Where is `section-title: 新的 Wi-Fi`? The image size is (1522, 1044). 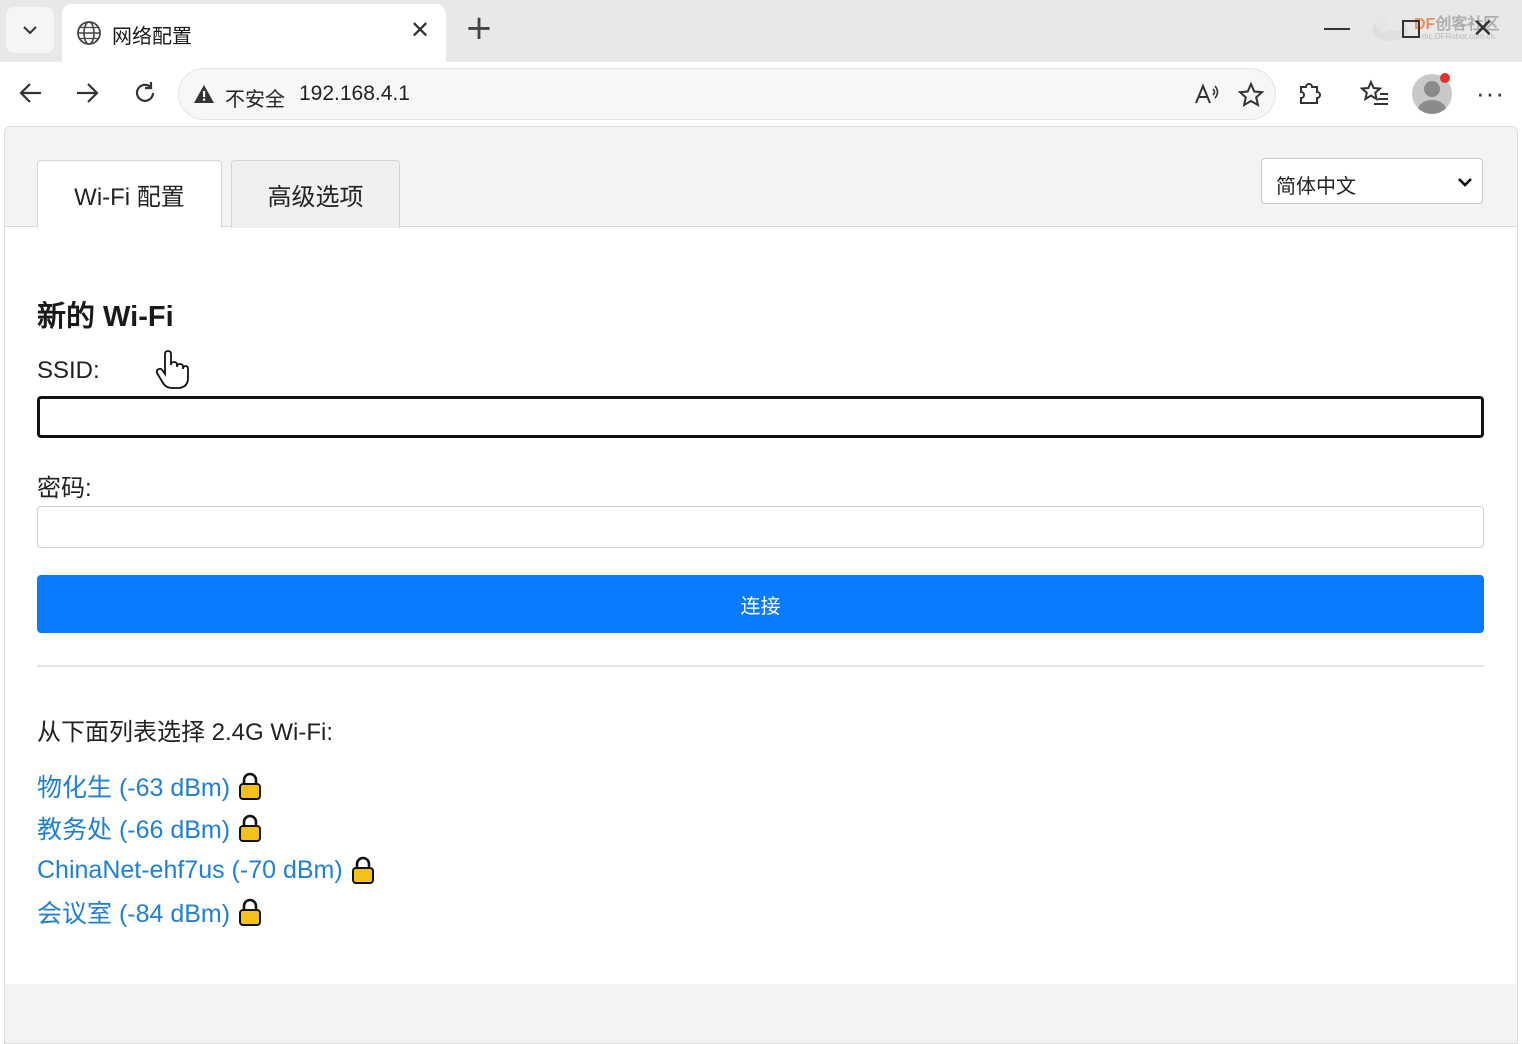 section-title: 新的 Wi-Fi is located at coordinates (105, 317).